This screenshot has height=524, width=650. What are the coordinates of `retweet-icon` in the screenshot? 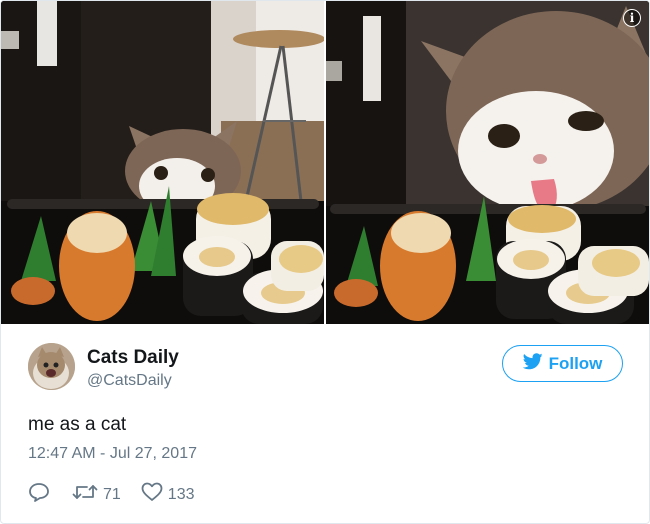 It's located at (85, 494).